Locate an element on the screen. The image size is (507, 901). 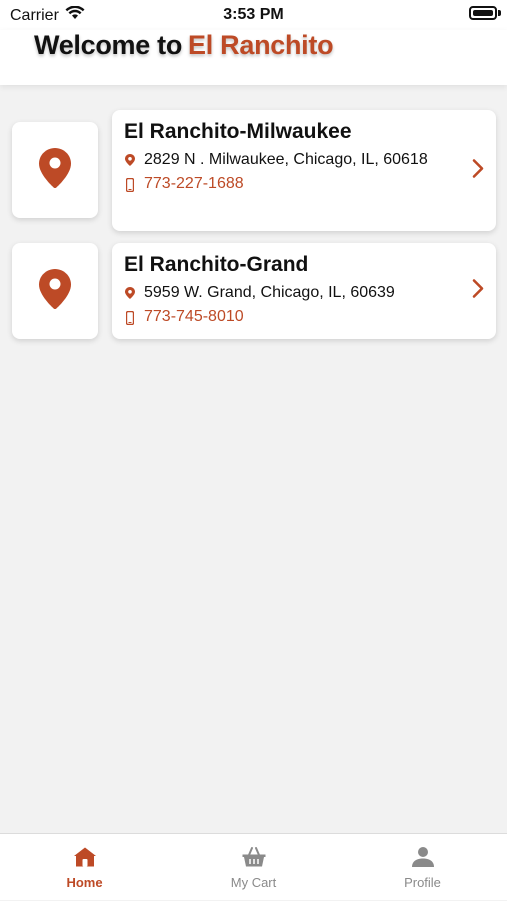
tab-bar: Home My Cart Profile is located at coordinates (253, 866).